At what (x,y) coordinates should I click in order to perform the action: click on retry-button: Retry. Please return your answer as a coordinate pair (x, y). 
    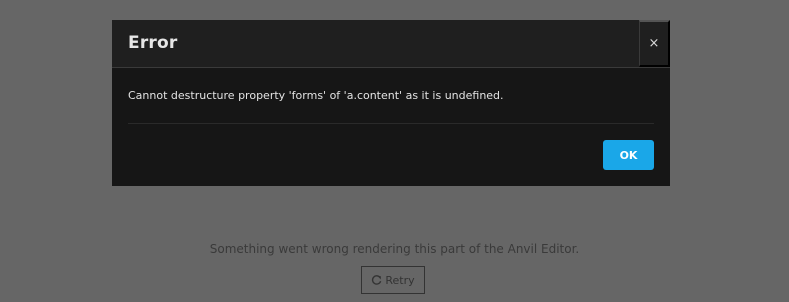
    Looking at the image, I should click on (393, 280).